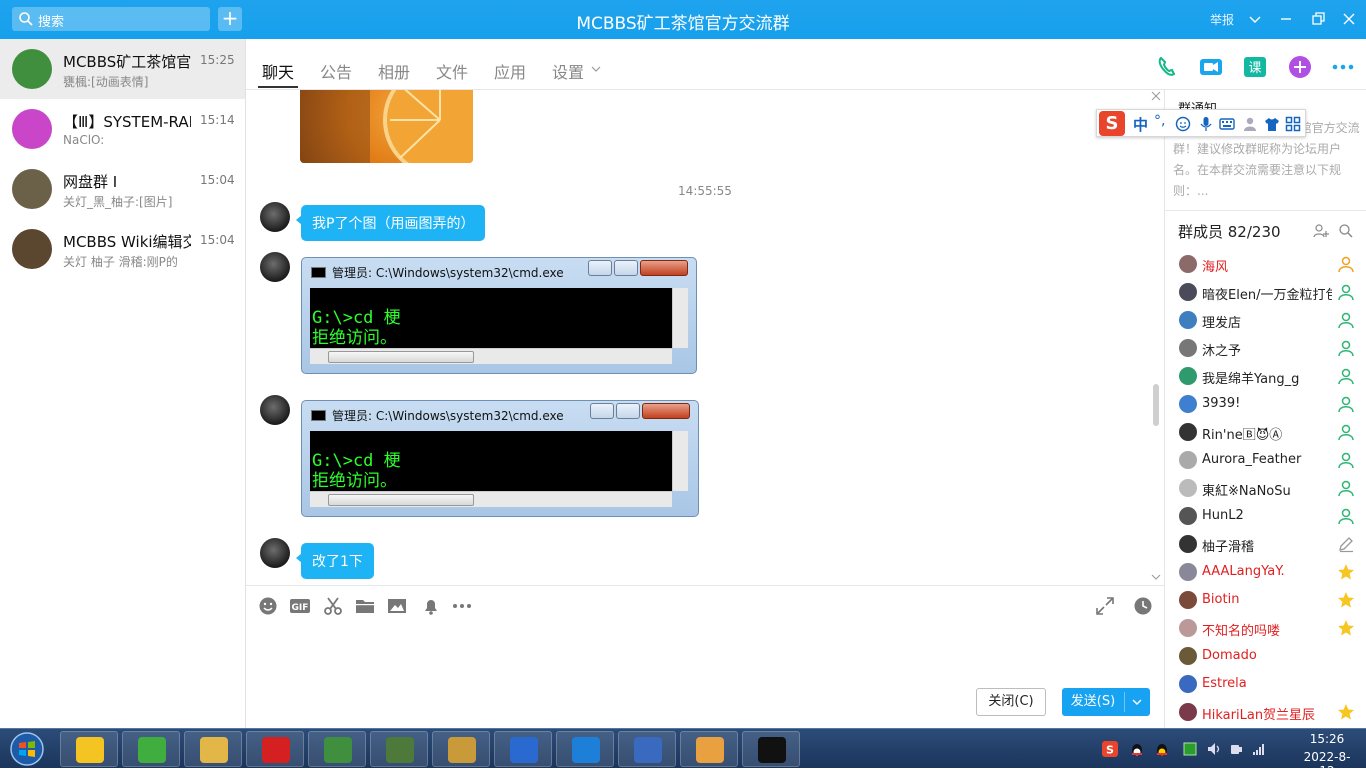 The image size is (1366, 778). Describe the element at coordinates (1272, 124) in the screenshot. I see `shirt-icon` at that location.